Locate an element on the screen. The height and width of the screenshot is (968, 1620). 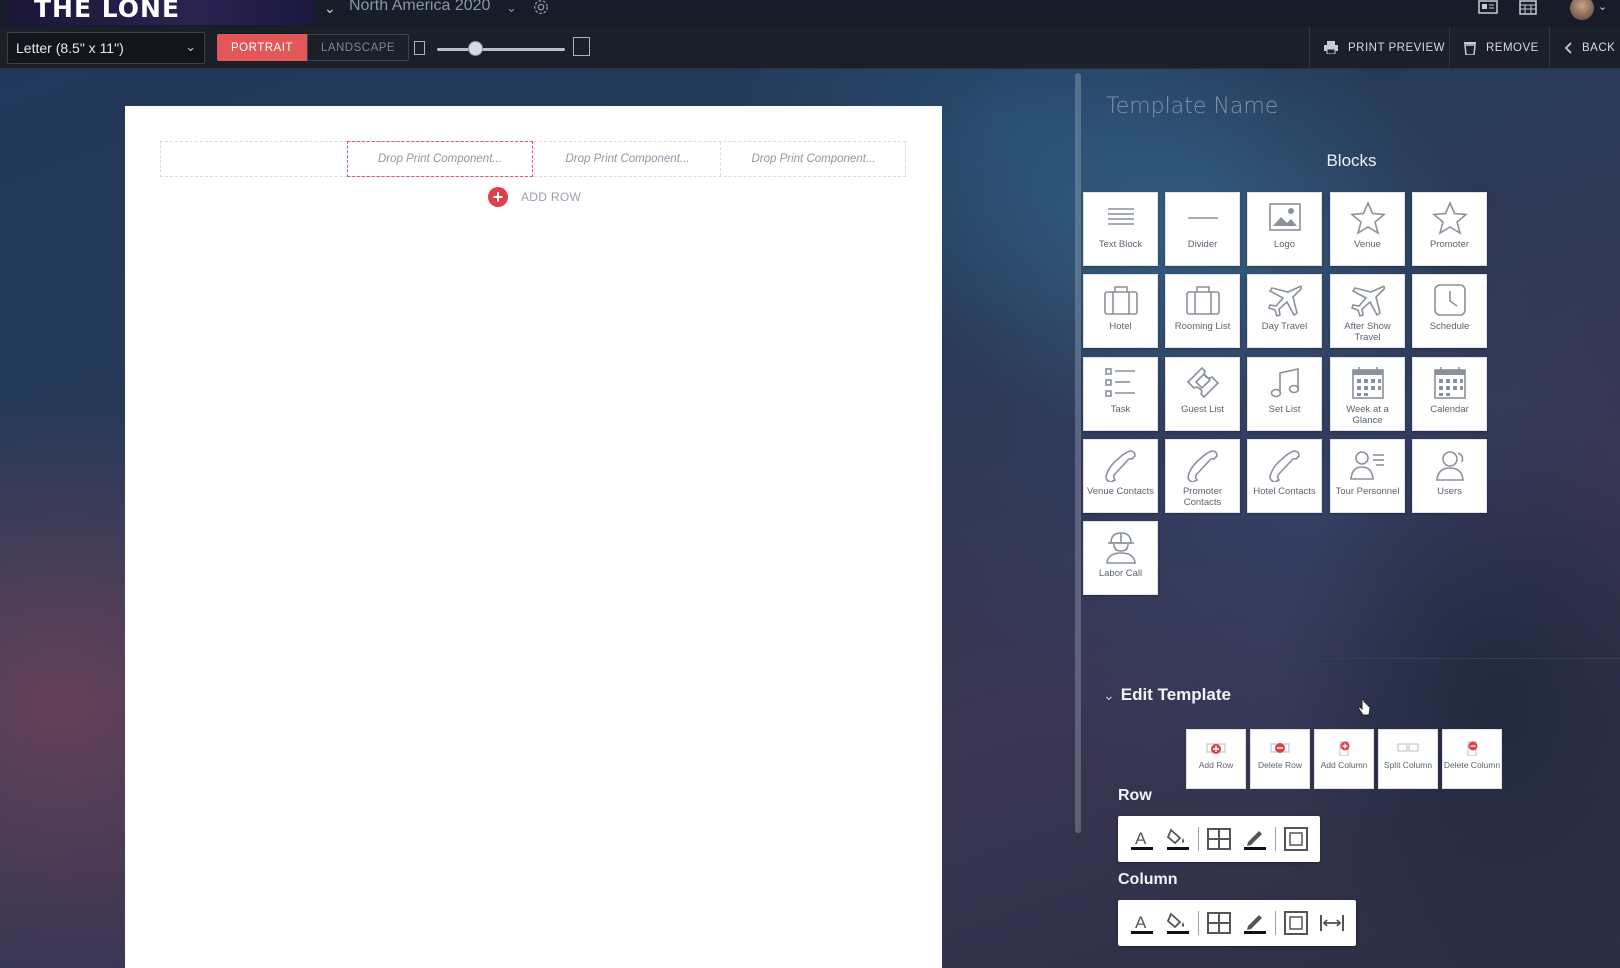
back-button: BACK is located at coordinates (1584, 47).